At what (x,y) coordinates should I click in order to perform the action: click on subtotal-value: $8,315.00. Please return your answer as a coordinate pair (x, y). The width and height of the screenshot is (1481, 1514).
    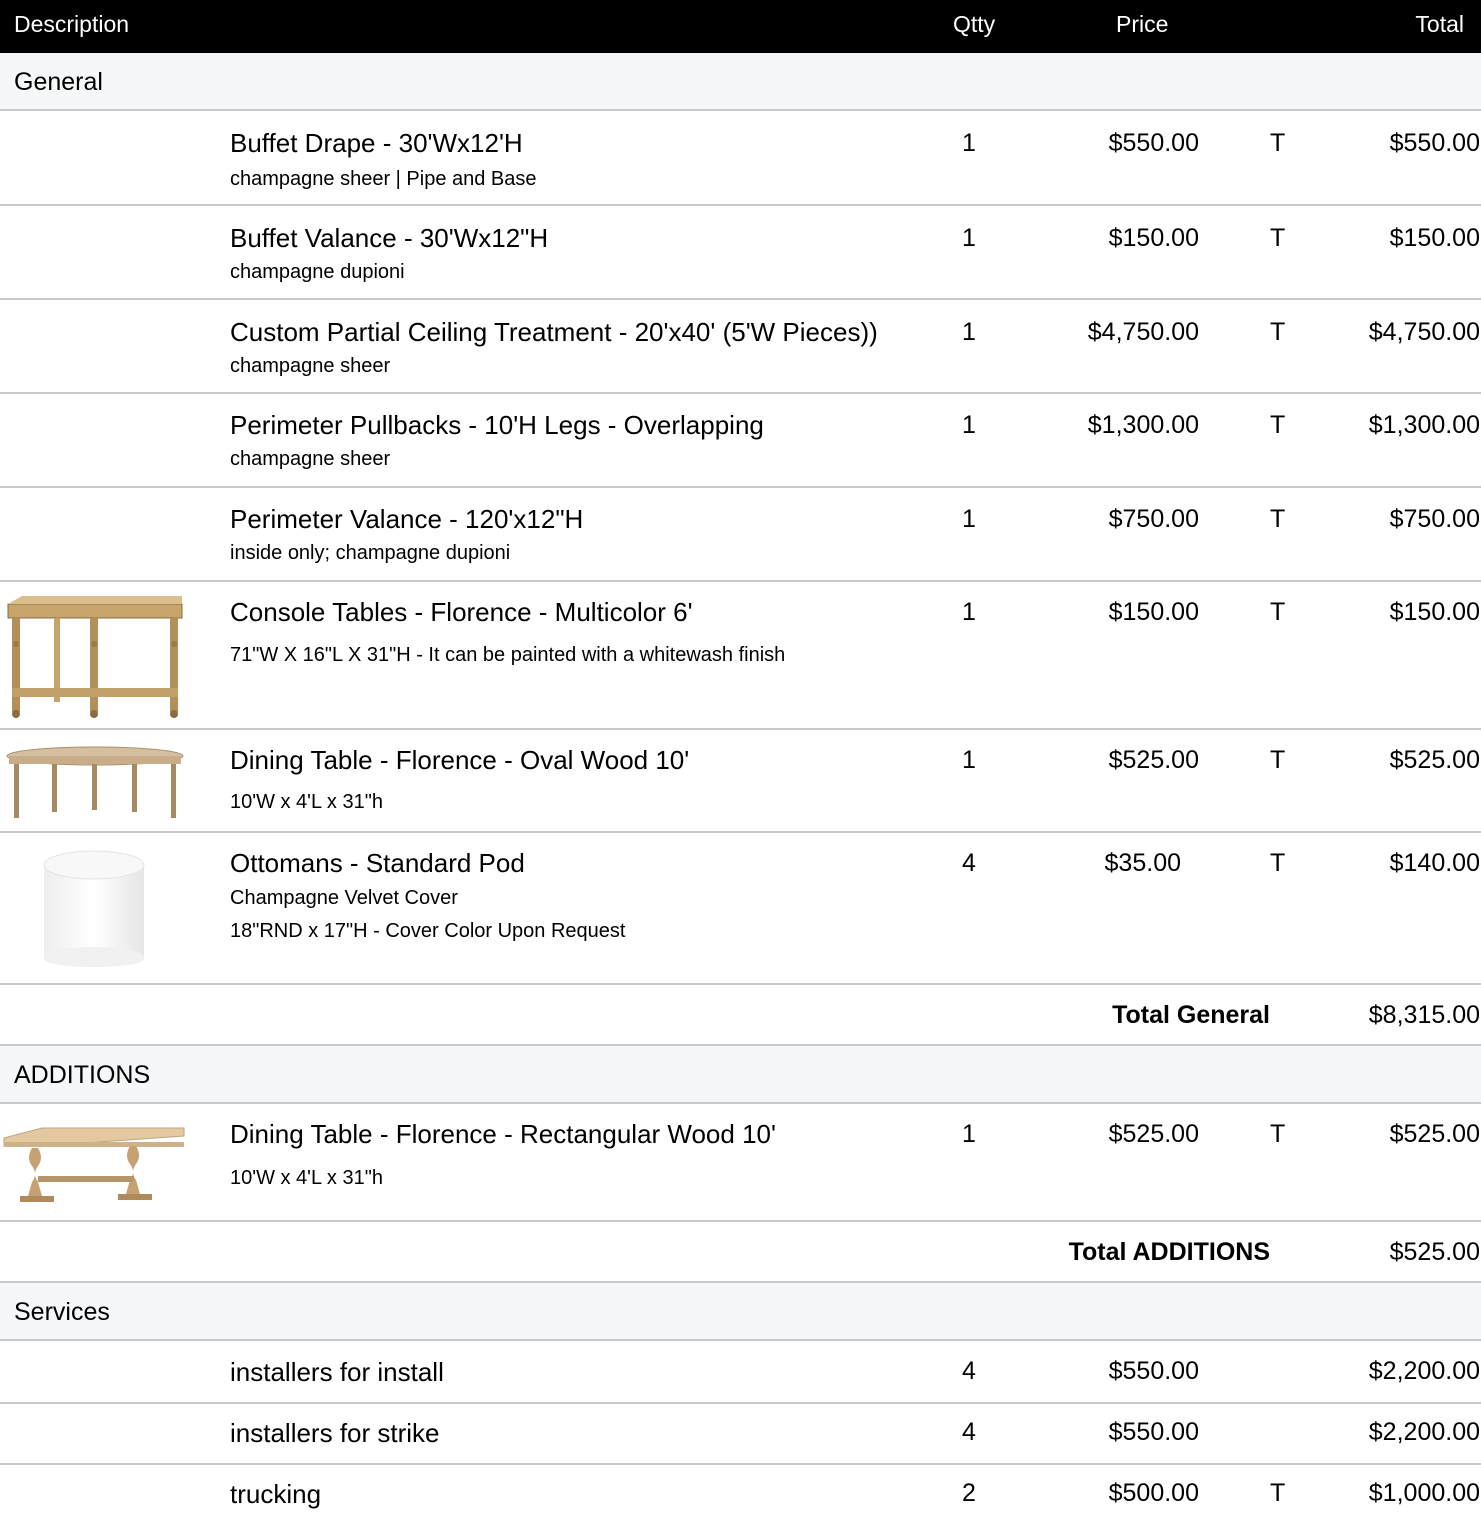
    Looking at the image, I should click on (1424, 1015).